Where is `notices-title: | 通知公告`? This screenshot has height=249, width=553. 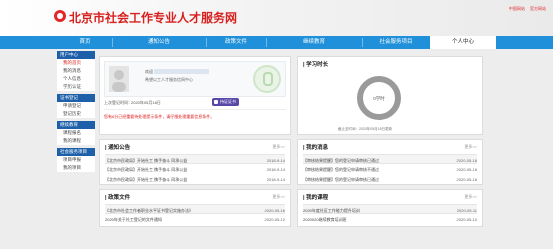
notices-title: | 通知公告 is located at coordinates (118, 148).